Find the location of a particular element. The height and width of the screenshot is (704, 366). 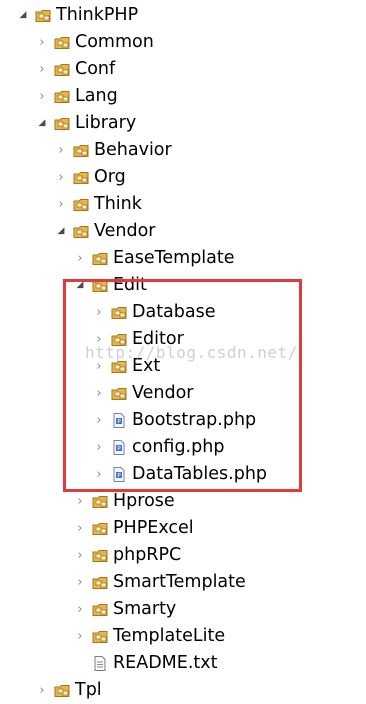

tree-item-label: Think is located at coordinates (118, 204).